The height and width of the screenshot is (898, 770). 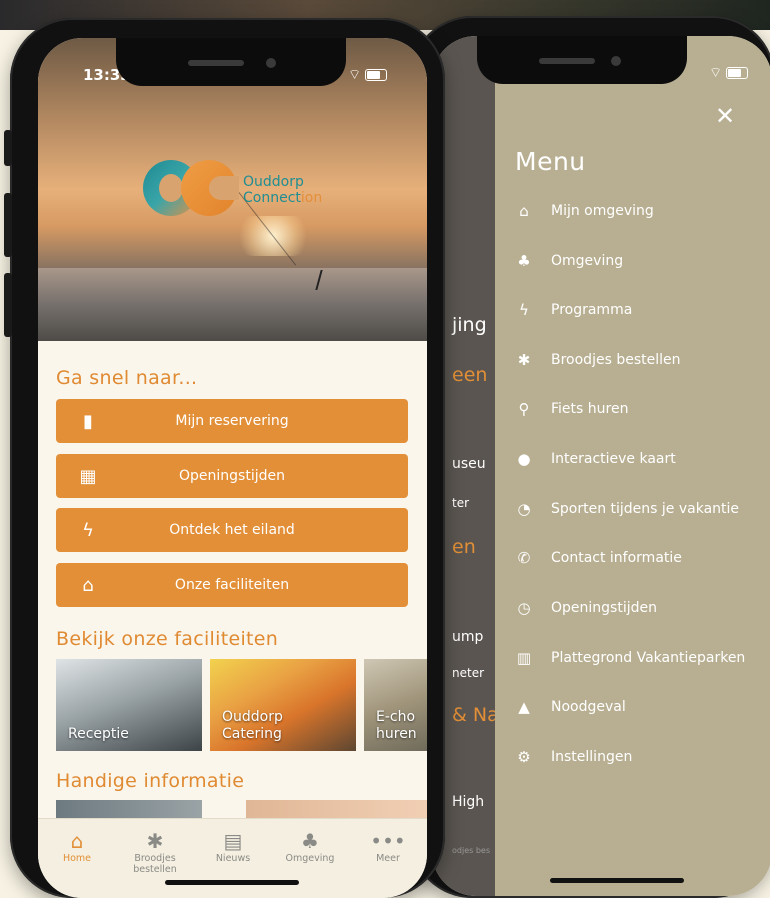 What do you see at coordinates (469, 325) in the screenshot?
I see `peek-text: jing` at bounding box center [469, 325].